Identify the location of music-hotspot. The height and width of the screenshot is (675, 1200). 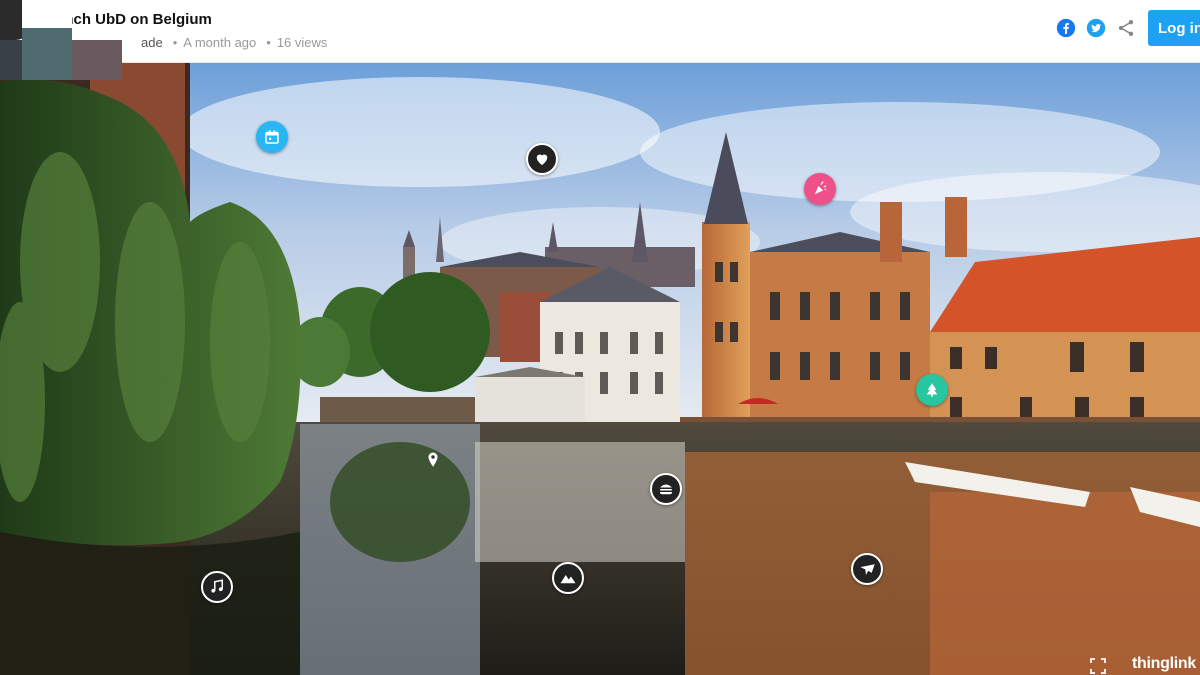
(217, 587).